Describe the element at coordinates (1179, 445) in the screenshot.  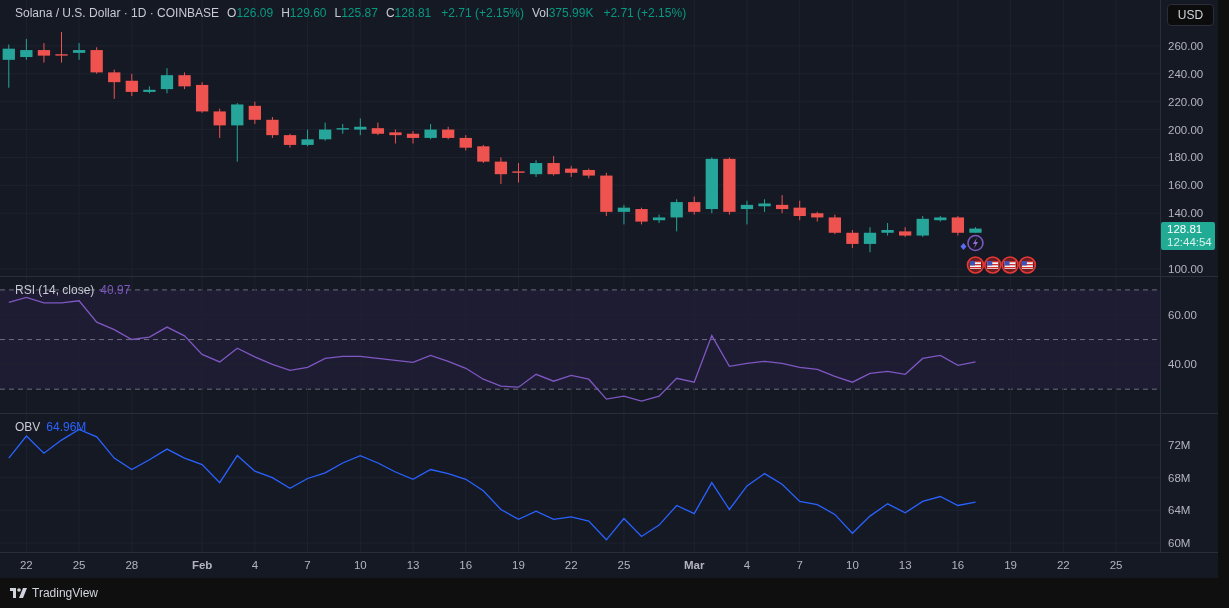
I see `obv-axis-label: 72M` at that location.